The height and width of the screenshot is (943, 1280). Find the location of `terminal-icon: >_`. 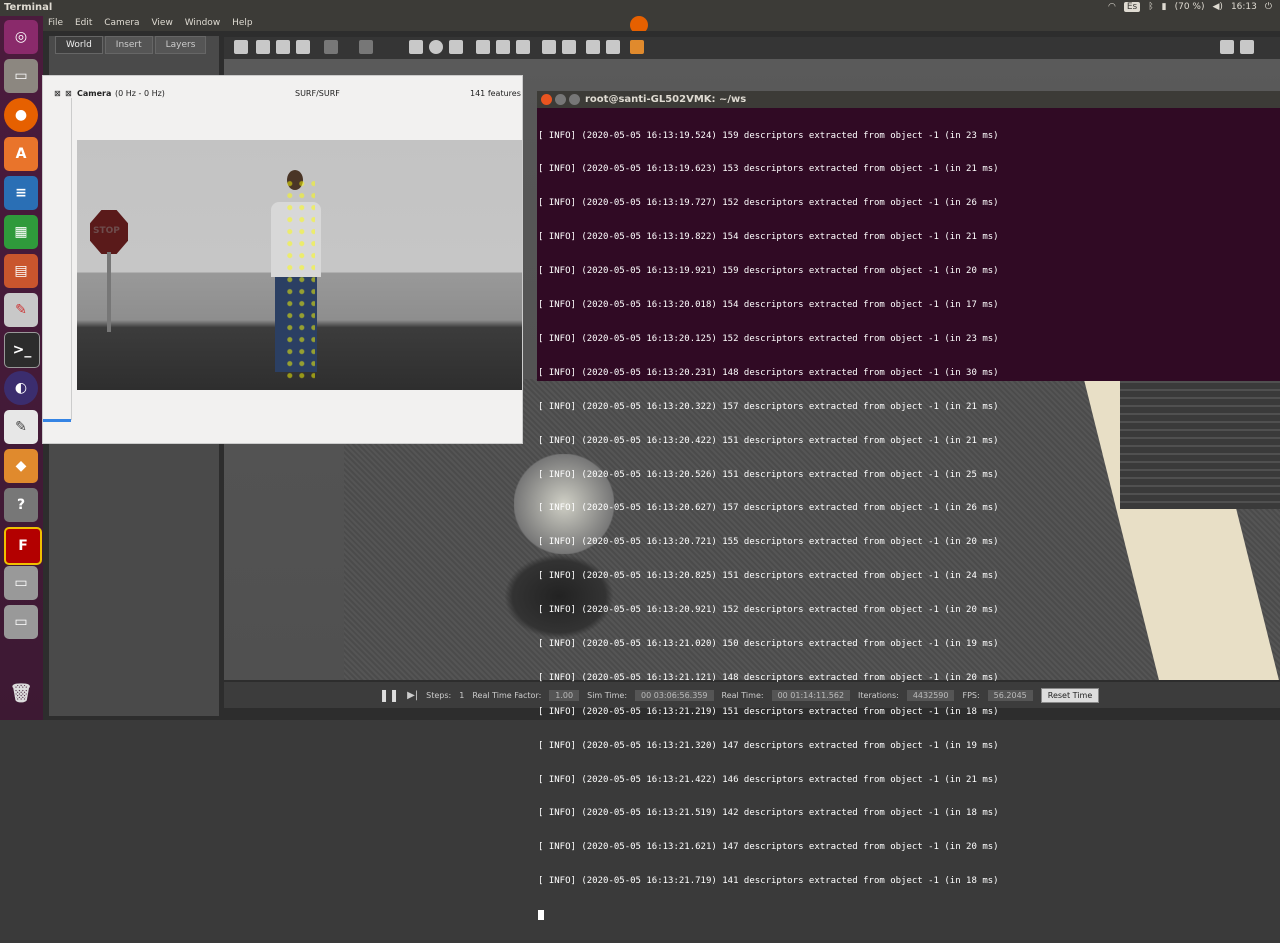

terminal-icon: >_ is located at coordinates (22, 350).